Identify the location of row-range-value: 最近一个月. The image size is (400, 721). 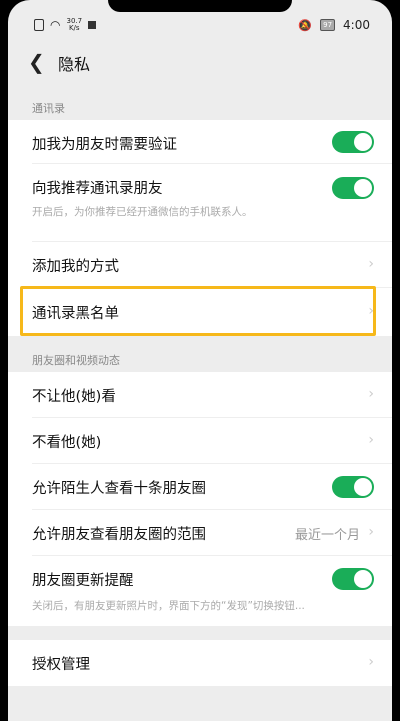
(327, 535).